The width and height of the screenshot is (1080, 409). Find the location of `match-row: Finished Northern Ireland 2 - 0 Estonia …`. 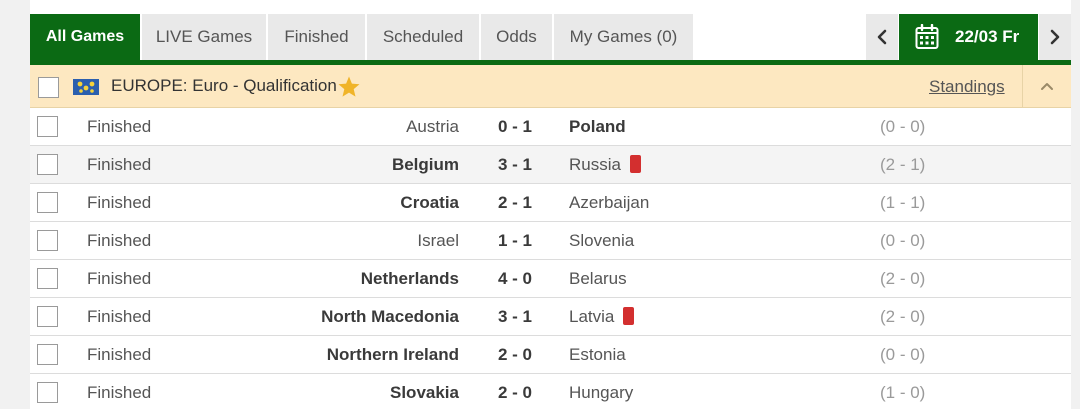

match-row: Finished Northern Ireland 2 - 0 Estonia … is located at coordinates (550, 355).